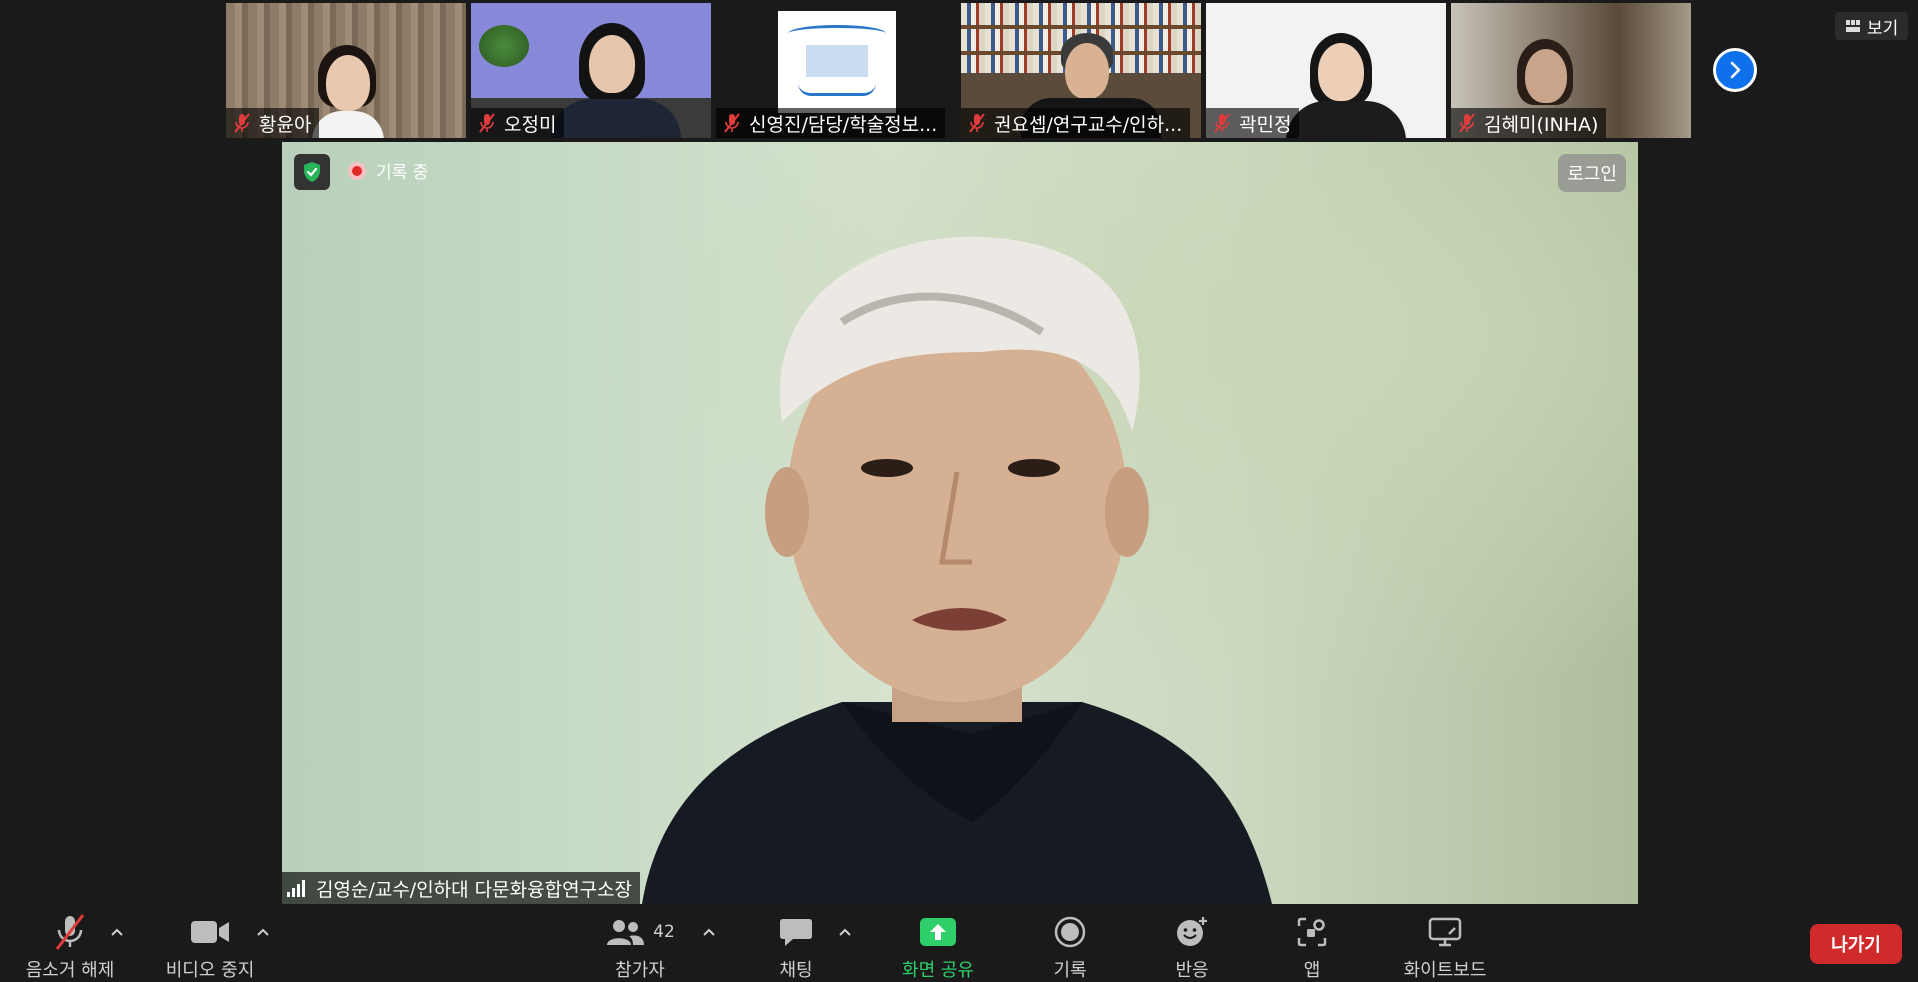 Image resolution: width=1918 pixels, height=982 pixels. I want to click on share-screen-label: 화면 공유, so click(938, 970).